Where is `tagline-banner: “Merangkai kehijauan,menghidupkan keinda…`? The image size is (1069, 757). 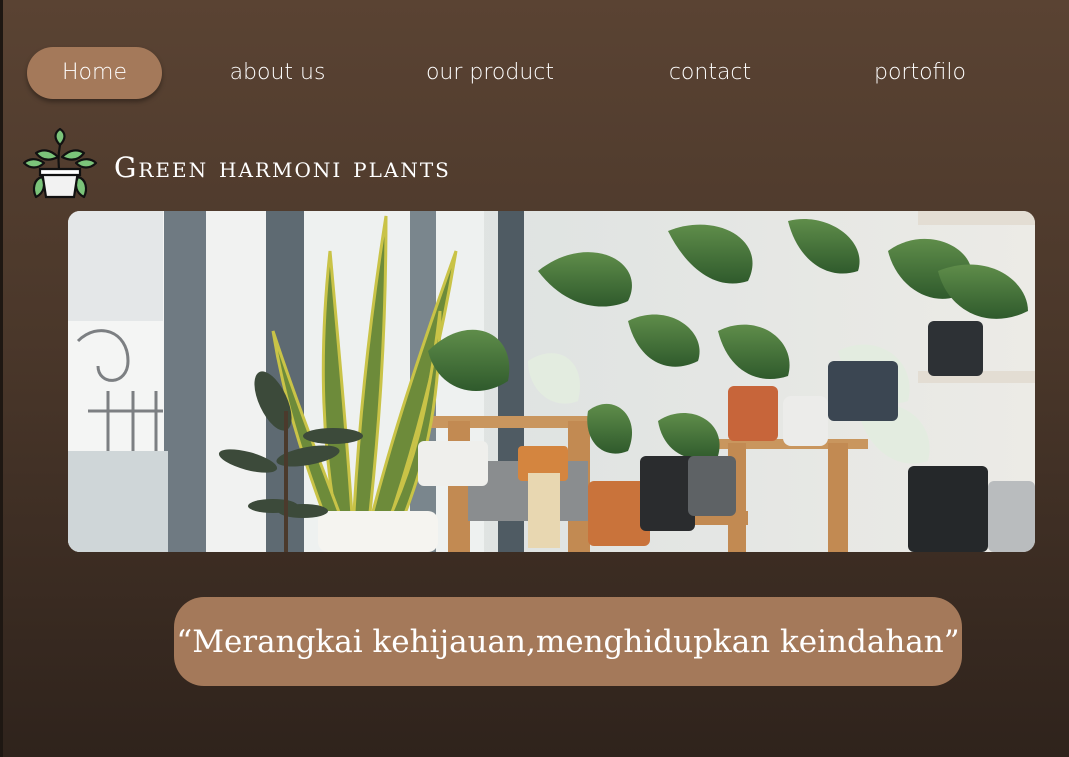
tagline-banner: “Merangkai kehijauan,menghidupkan keinda… is located at coordinates (568, 641).